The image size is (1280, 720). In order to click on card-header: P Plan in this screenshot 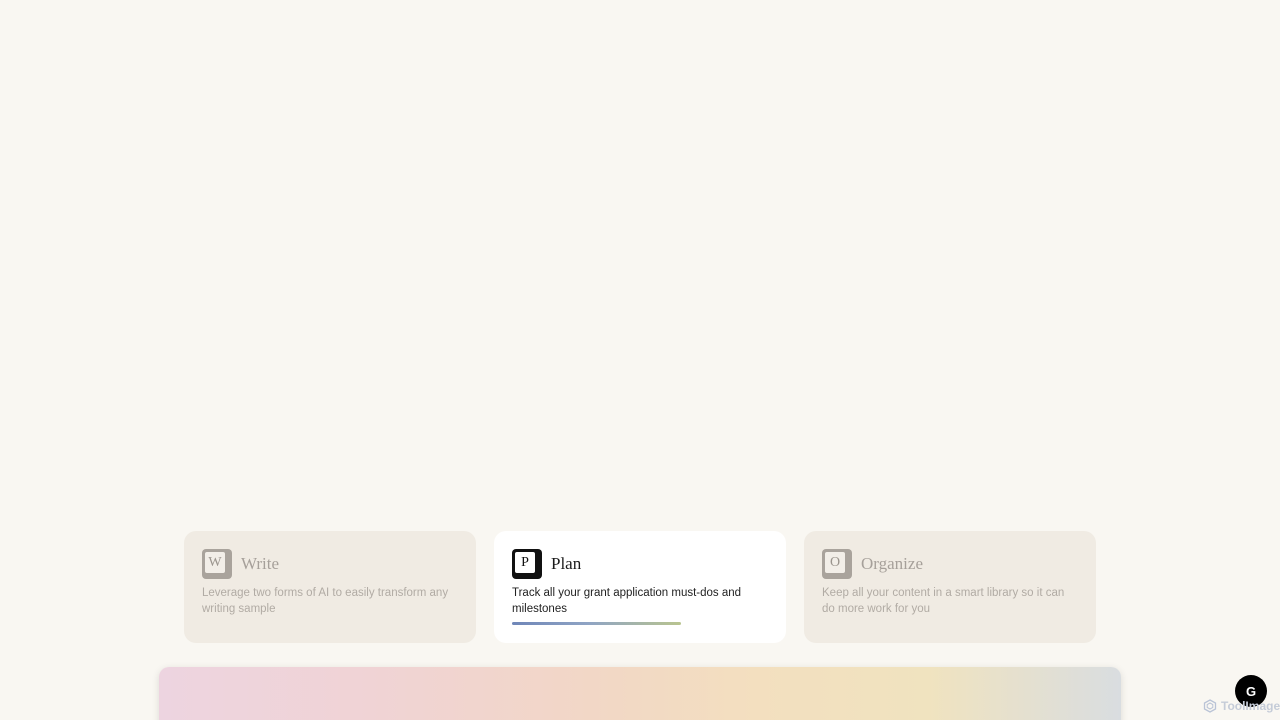, I will do `click(640, 564)`.